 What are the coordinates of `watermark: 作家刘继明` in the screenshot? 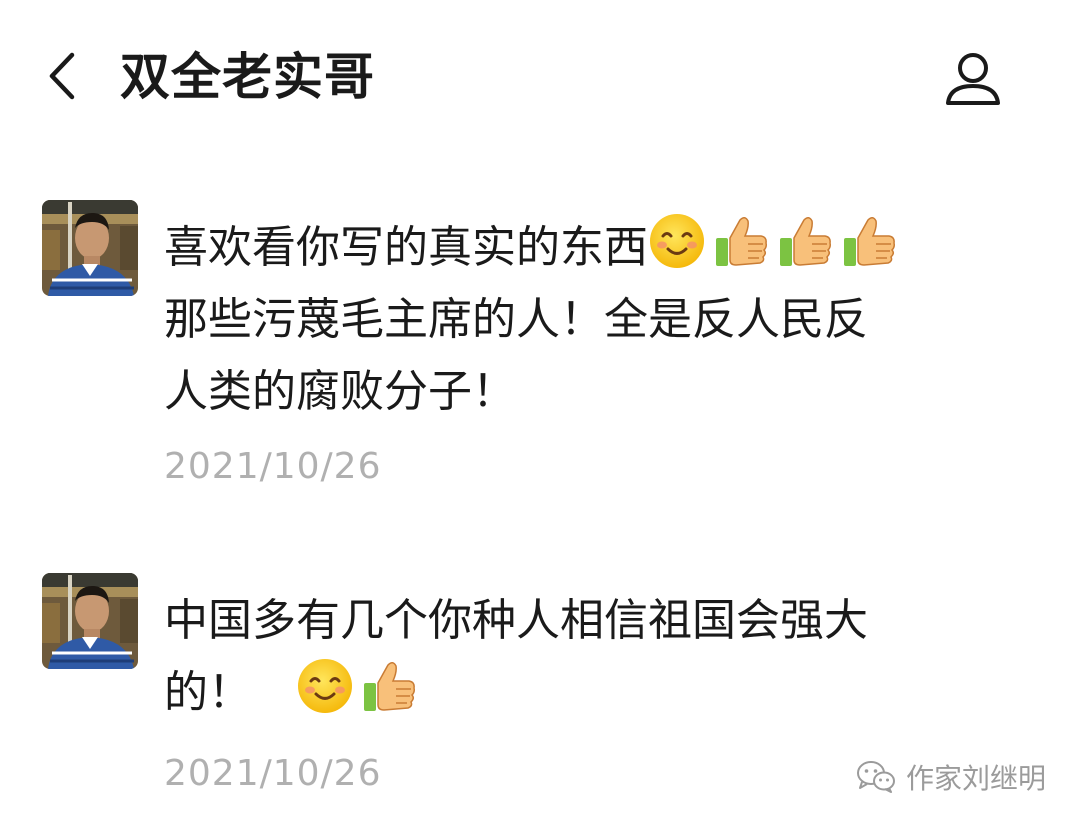 It's located at (951, 777).